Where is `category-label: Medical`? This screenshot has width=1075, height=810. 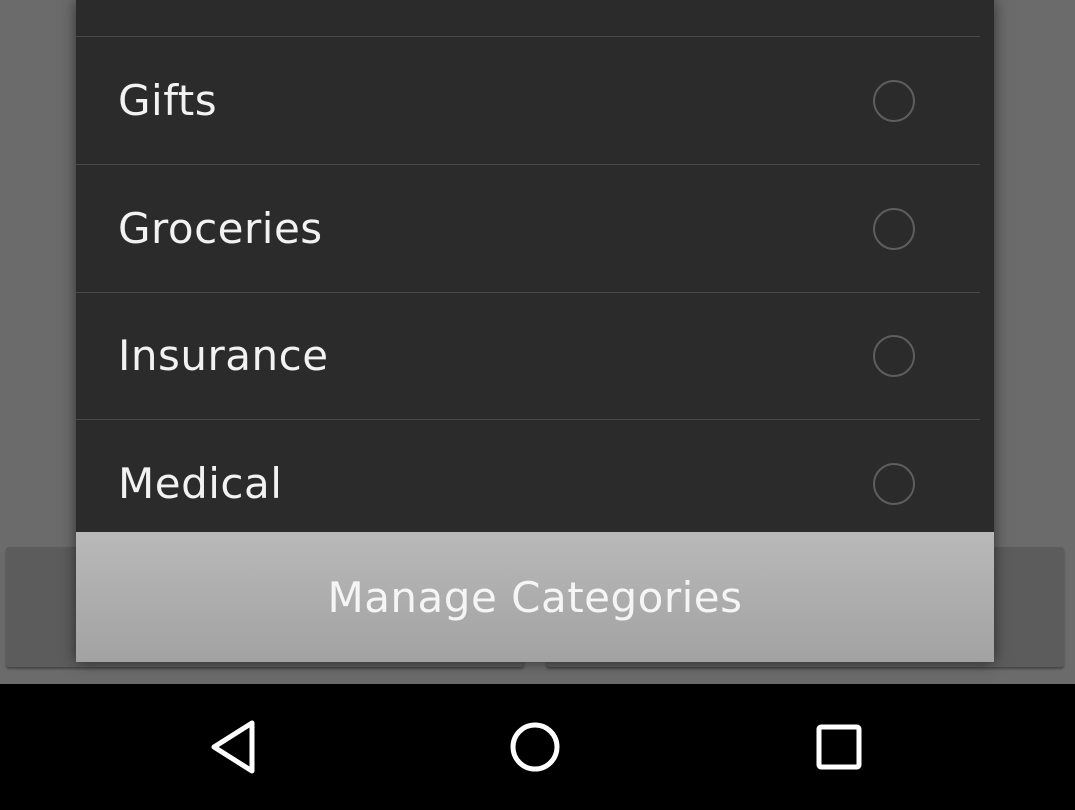
category-label: Medical is located at coordinates (200, 483).